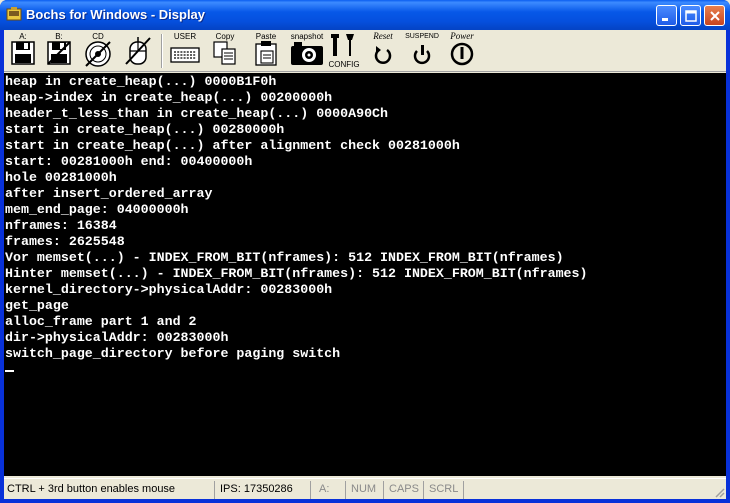 Image resolution: width=730 pixels, height=503 pixels. I want to click on config-button: CONFIG, so click(344, 51).